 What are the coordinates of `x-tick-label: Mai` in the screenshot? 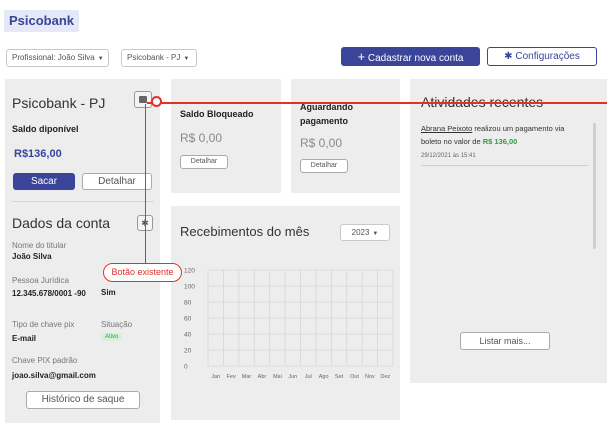 It's located at (277, 377).